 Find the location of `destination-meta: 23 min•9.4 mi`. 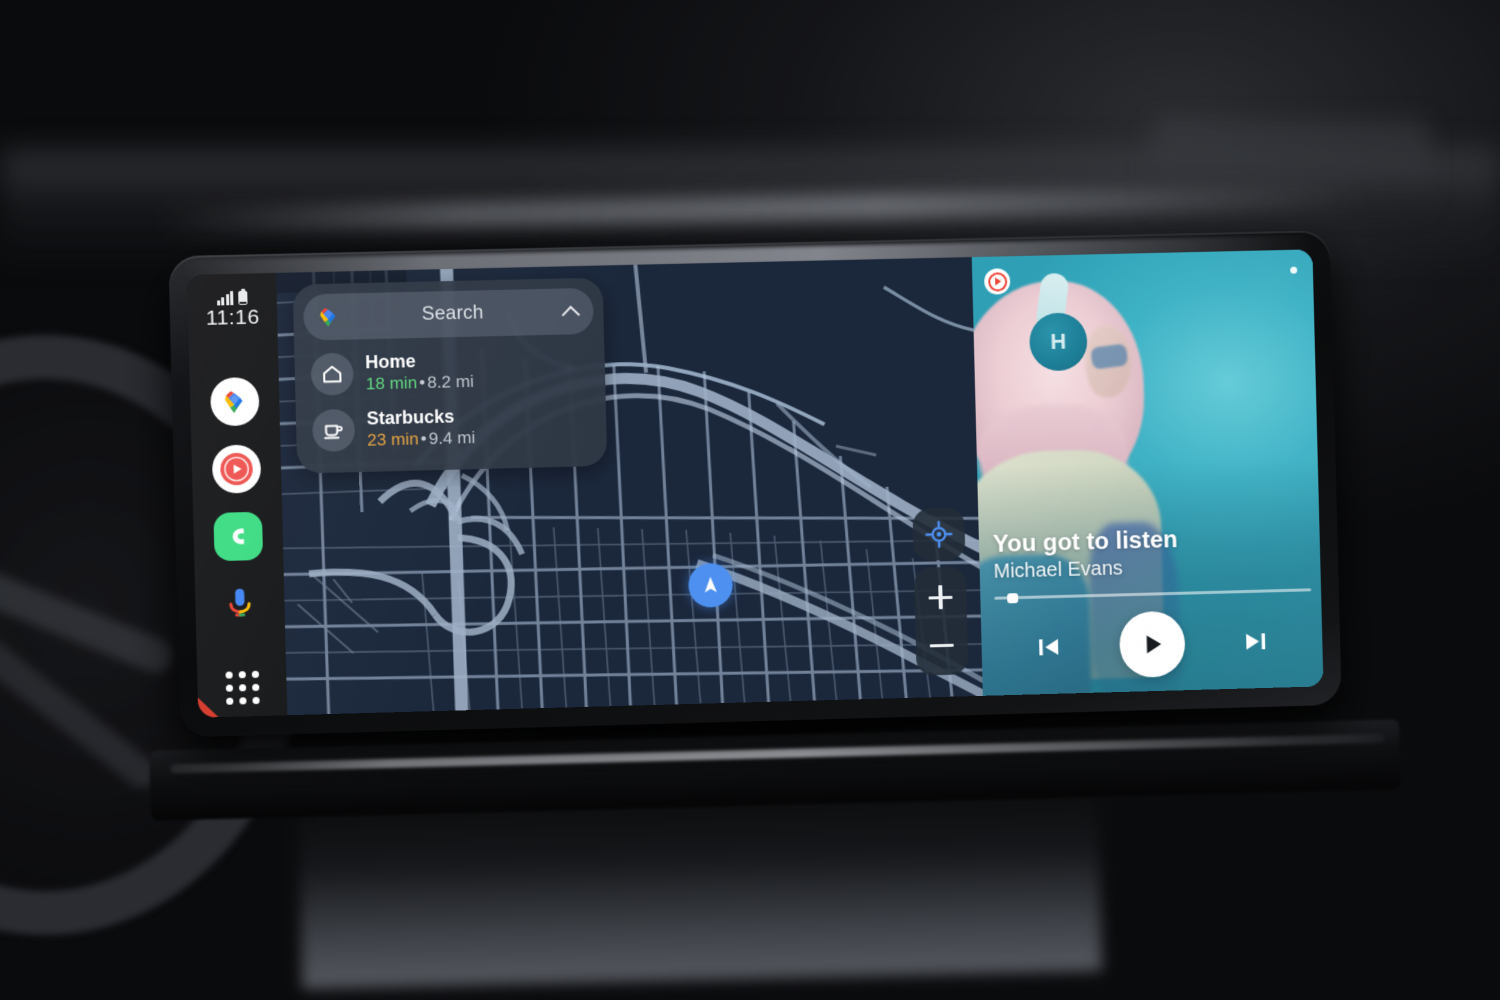

destination-meta: 23 min•9.4 mi is located at coordinates (421, 439).